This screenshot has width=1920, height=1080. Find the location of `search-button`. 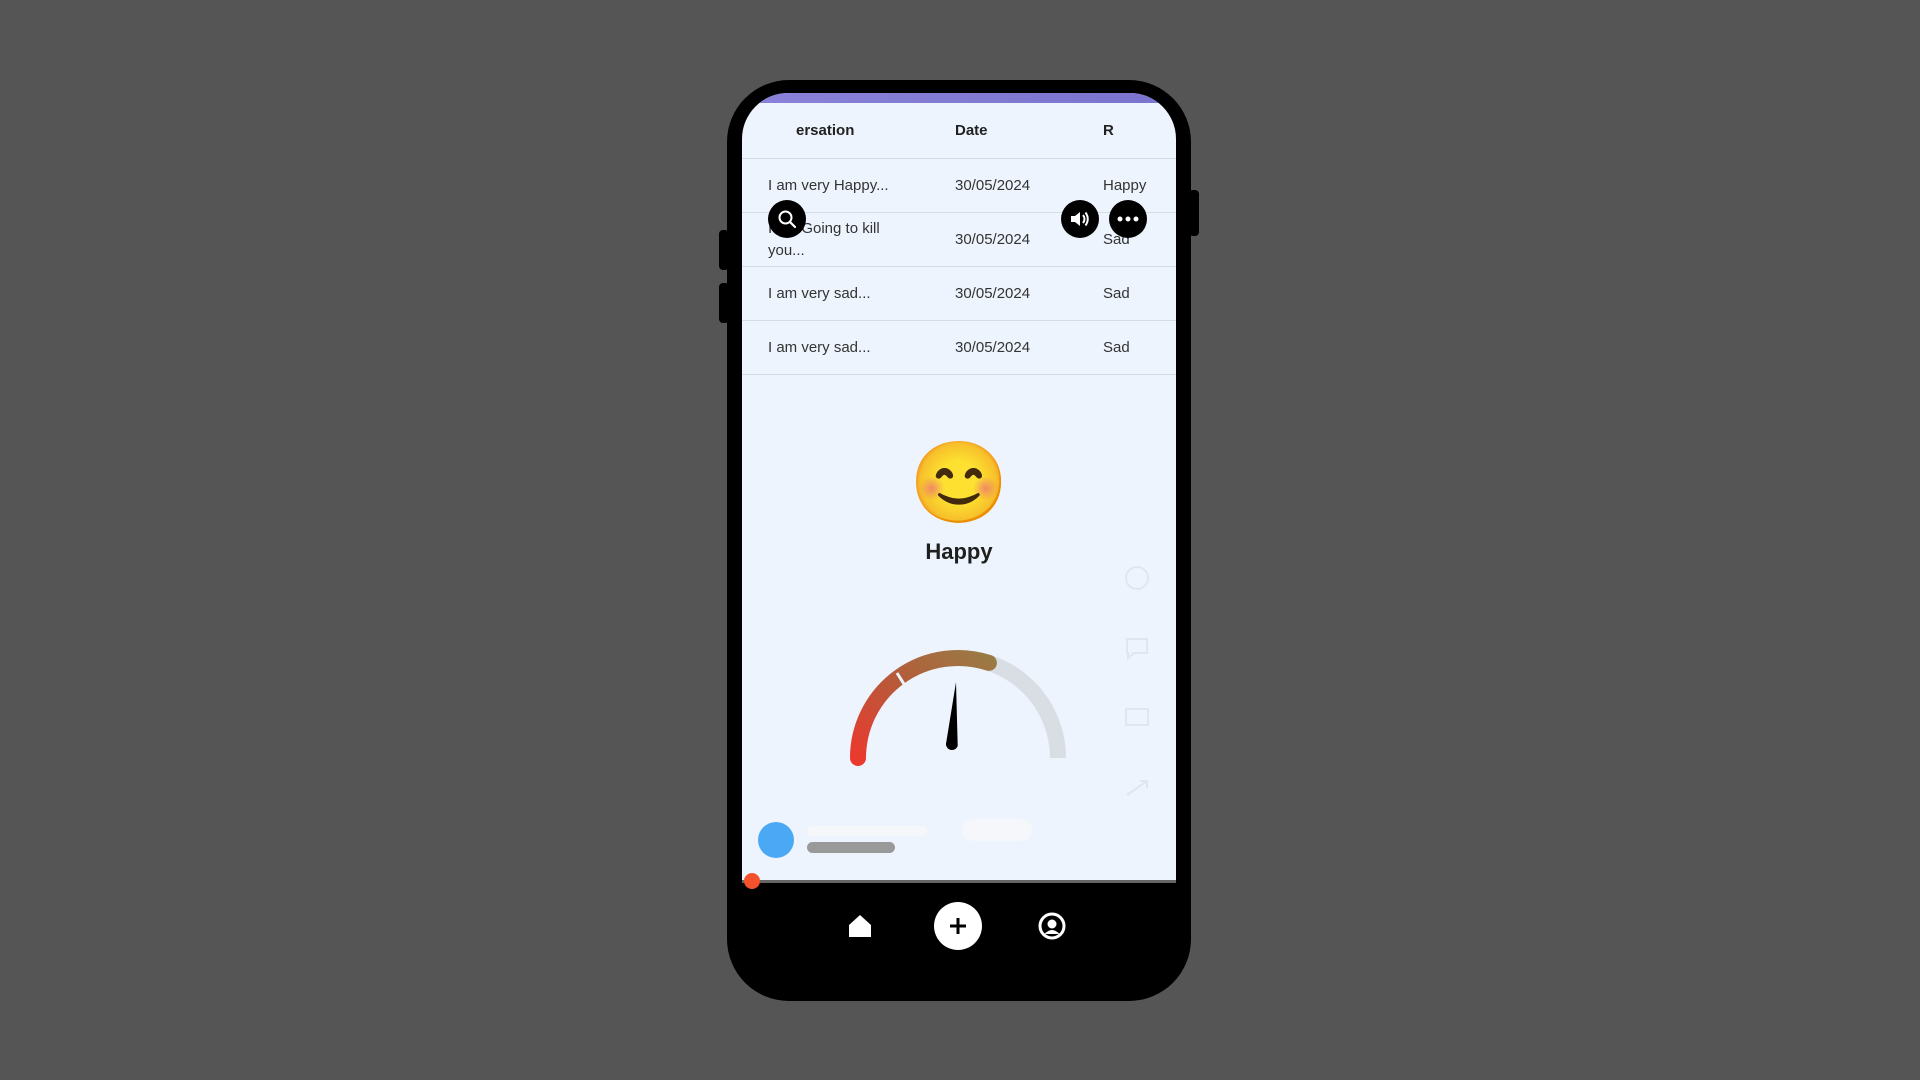

search-button is located at coordinates (787, 219).